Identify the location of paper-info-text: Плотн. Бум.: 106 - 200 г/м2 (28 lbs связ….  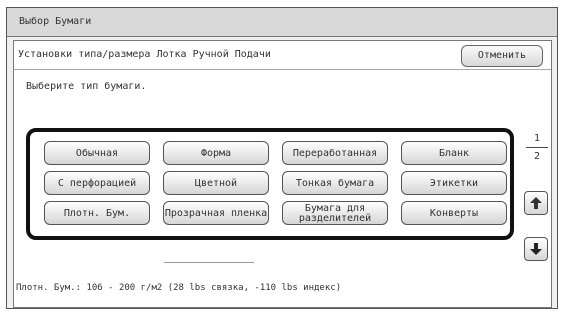
(179, 288).